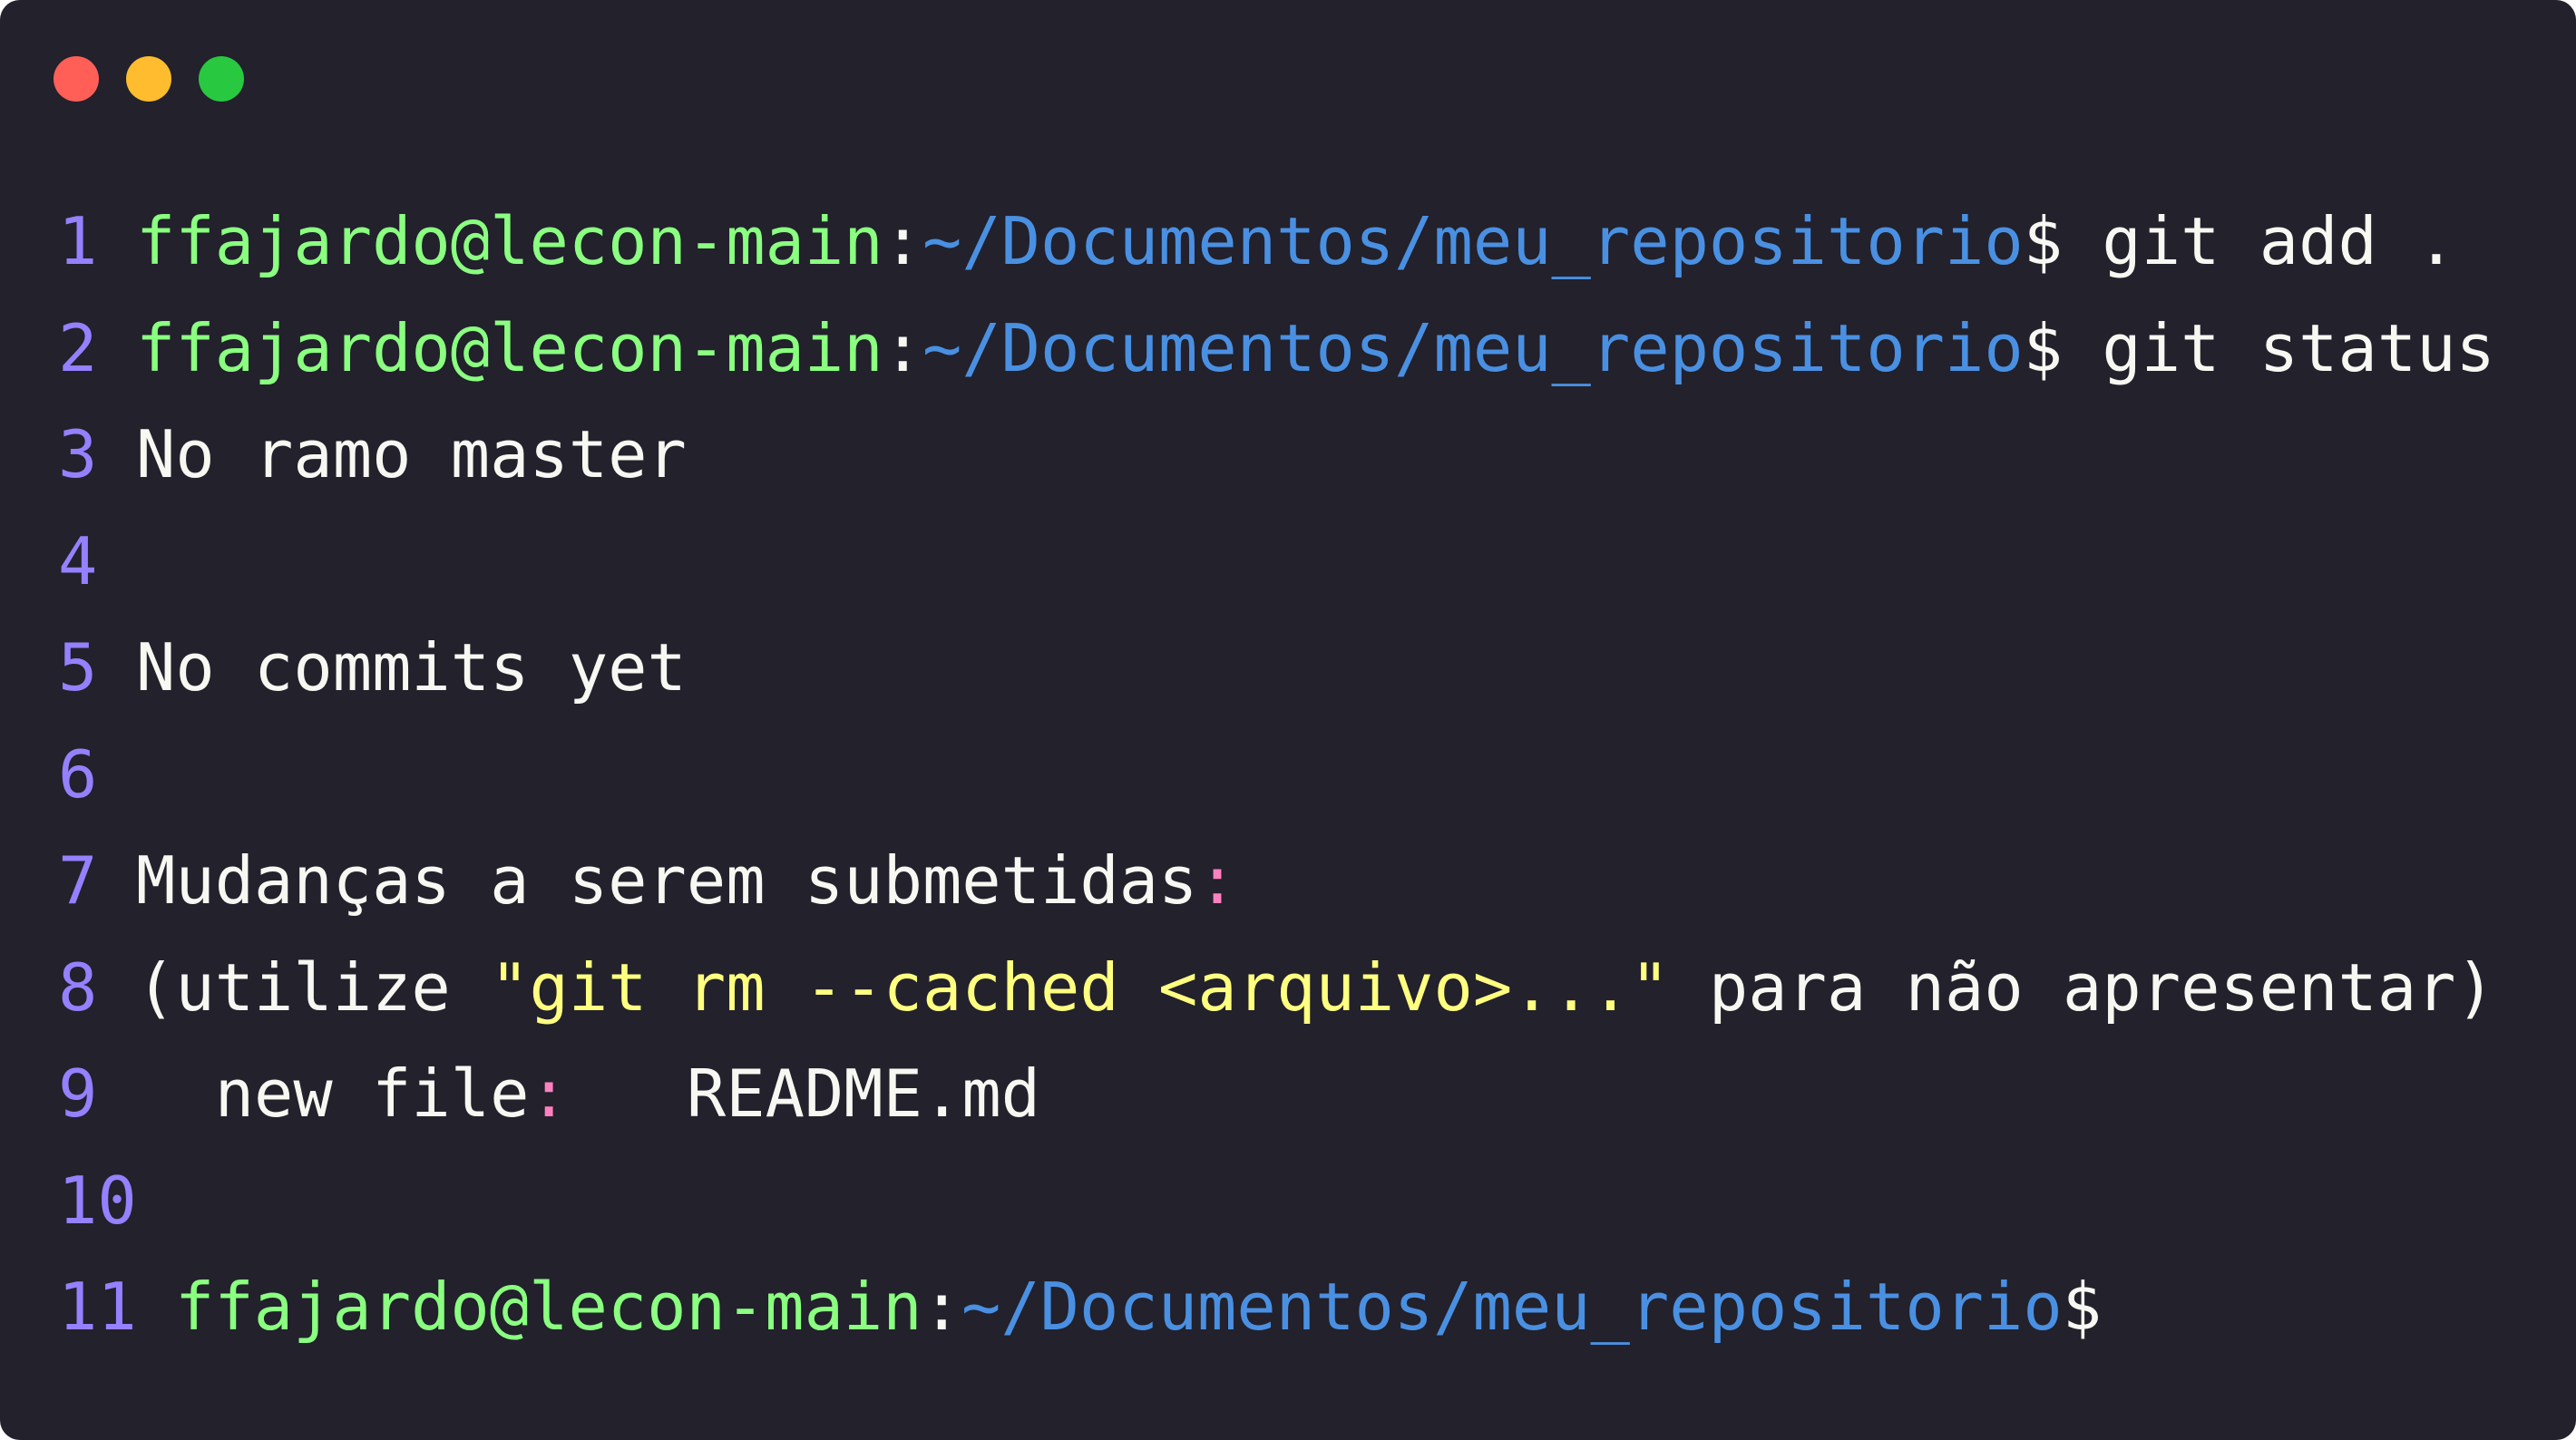 The image size is (2576, 1440). What do you see at coordinates (411, 667) in the screenshot?
I see `output-text: No commits yet` at bounding box center [411, 667].